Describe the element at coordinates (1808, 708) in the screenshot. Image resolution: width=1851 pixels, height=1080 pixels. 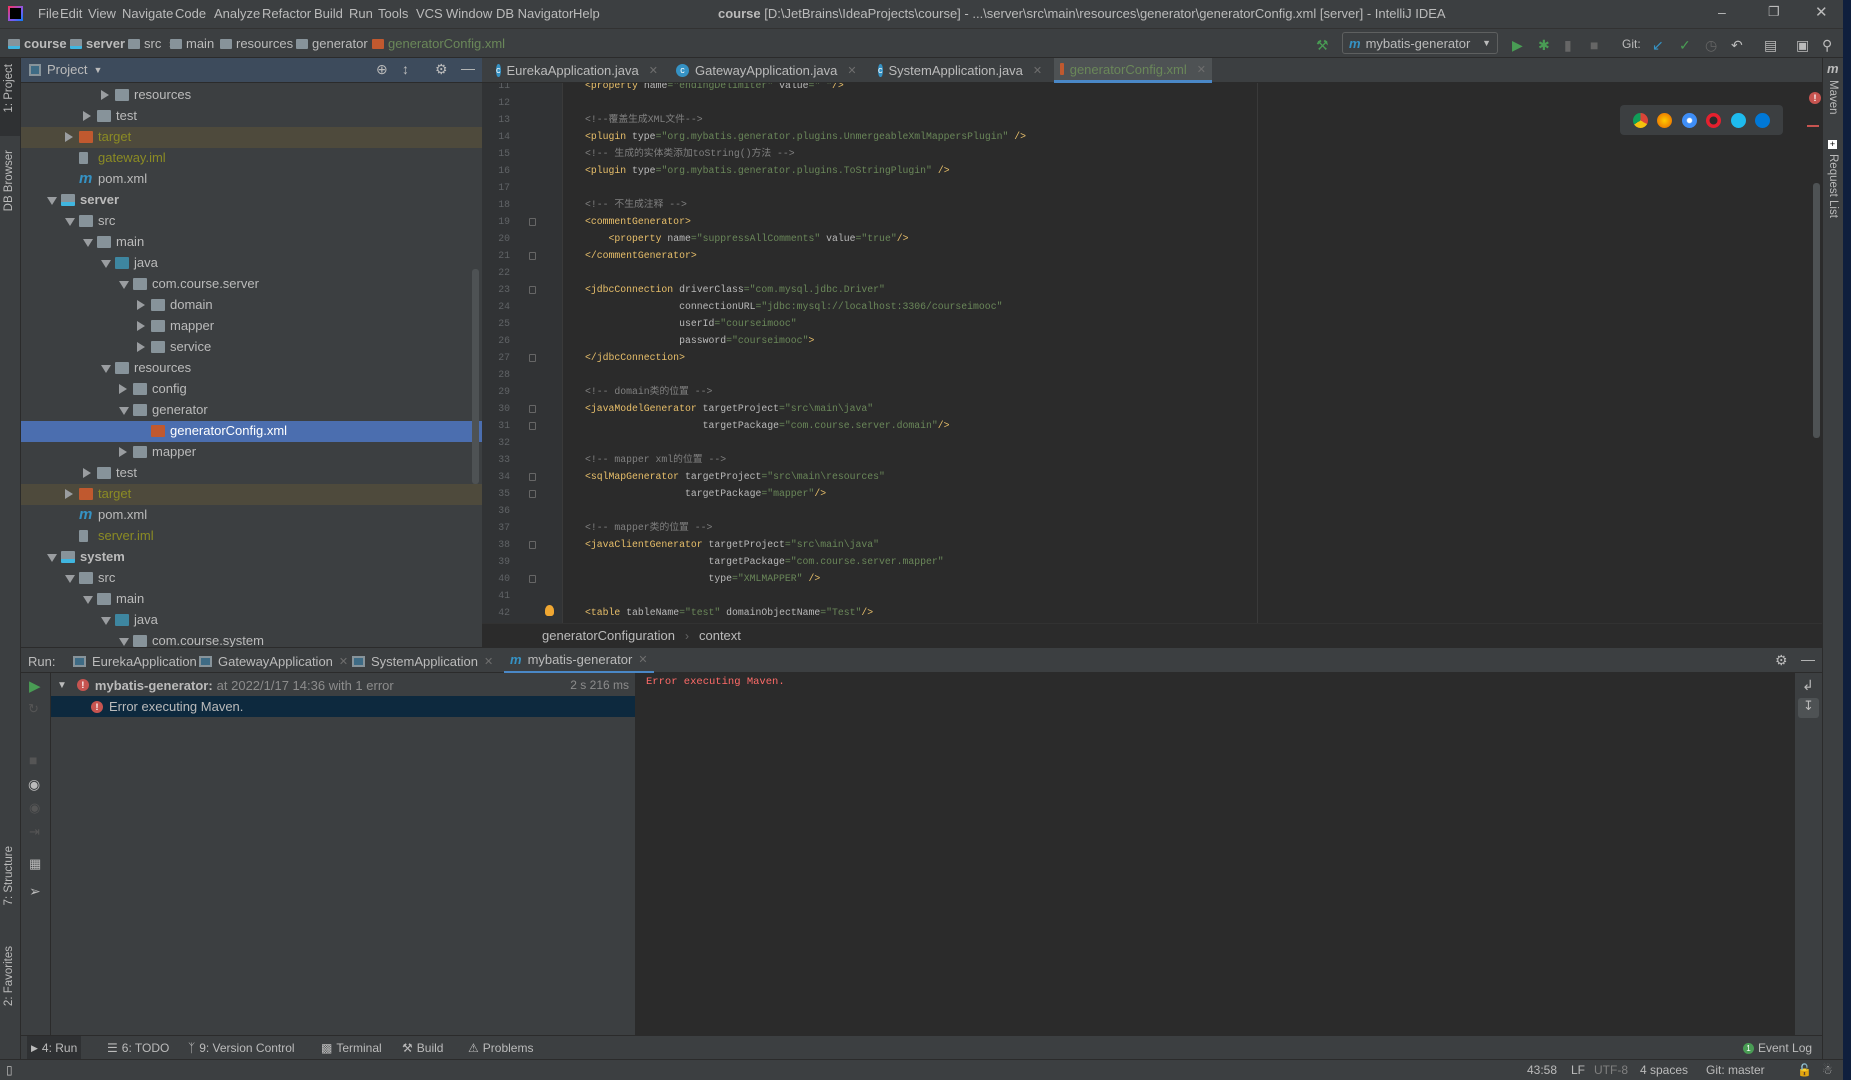
I see `scroll-to-end-icon: ↧` at that location.